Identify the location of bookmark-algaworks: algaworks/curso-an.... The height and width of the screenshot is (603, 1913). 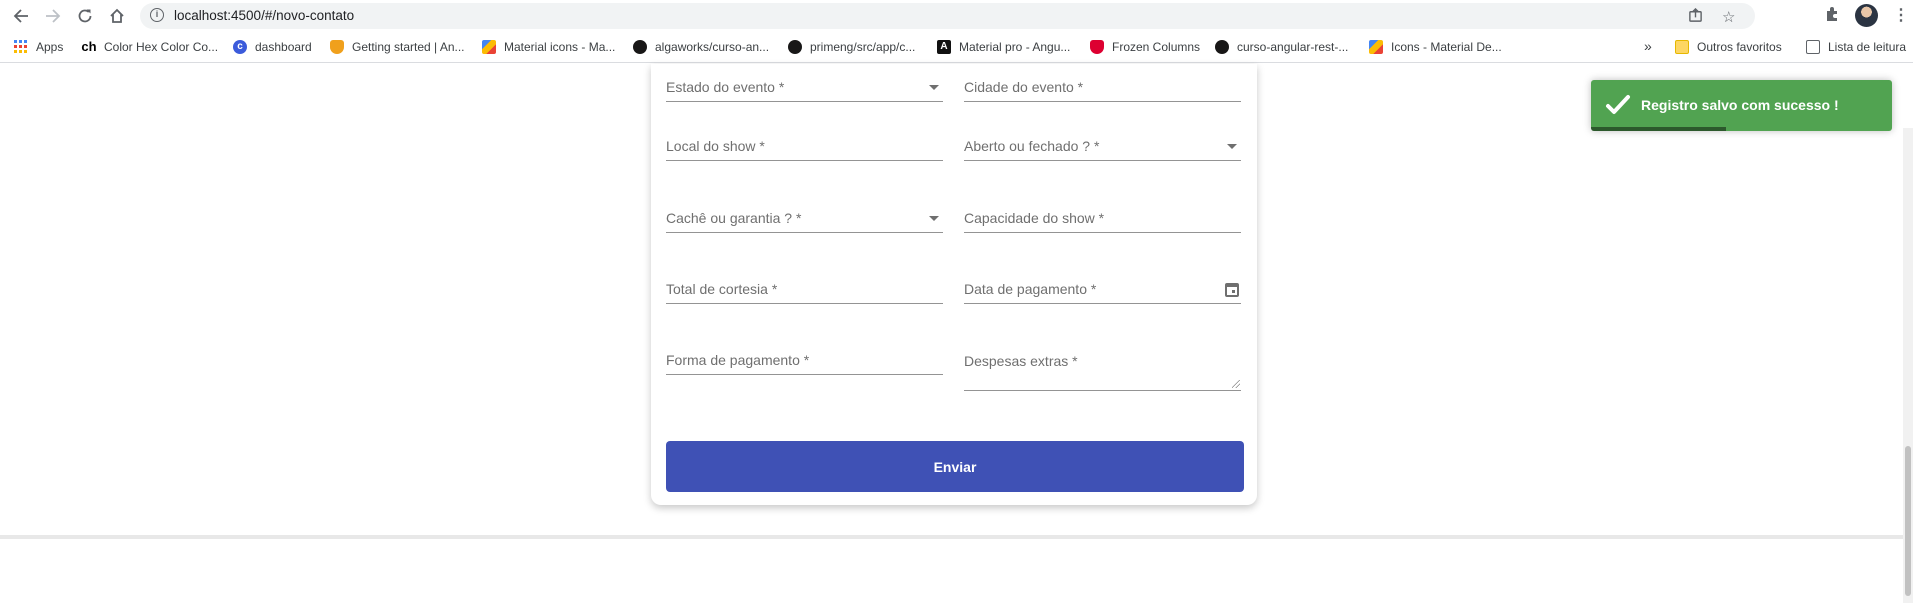
(701, 47).